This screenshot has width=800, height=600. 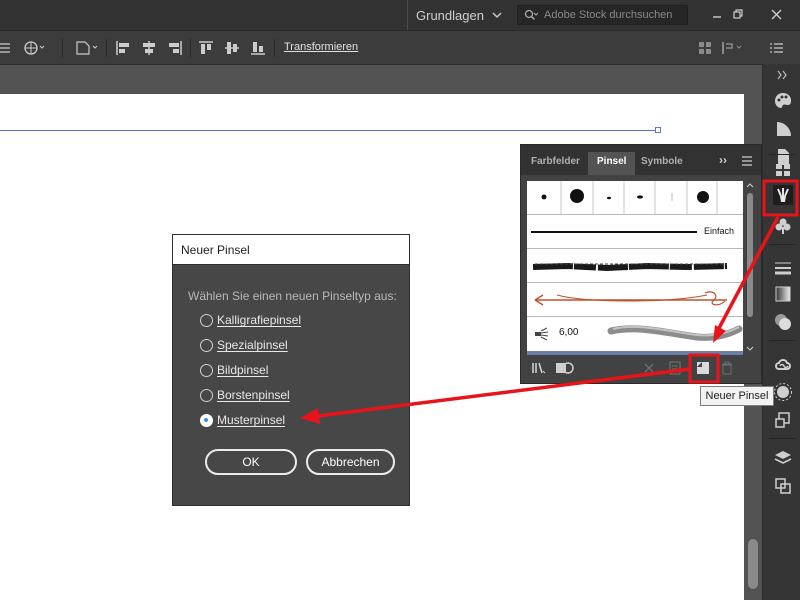 I want to click on option-label: Kalligrafiepinsel, so click(x=259, y=320).